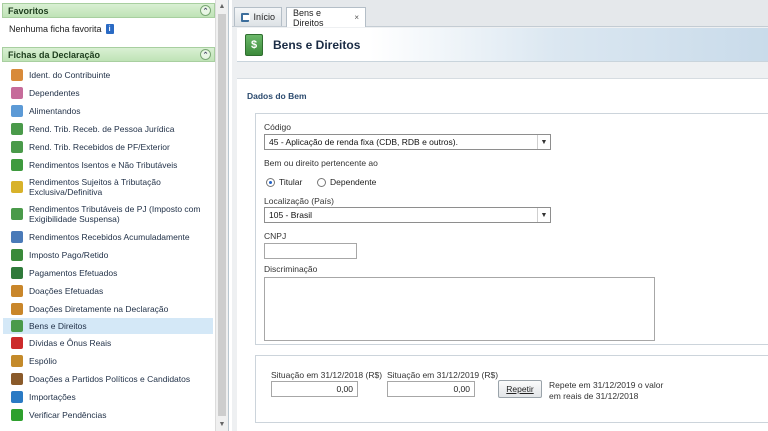  Describe the element at coordinates (109, 29) in the screenshot. I see `favorite-info-icon: i` at that location.